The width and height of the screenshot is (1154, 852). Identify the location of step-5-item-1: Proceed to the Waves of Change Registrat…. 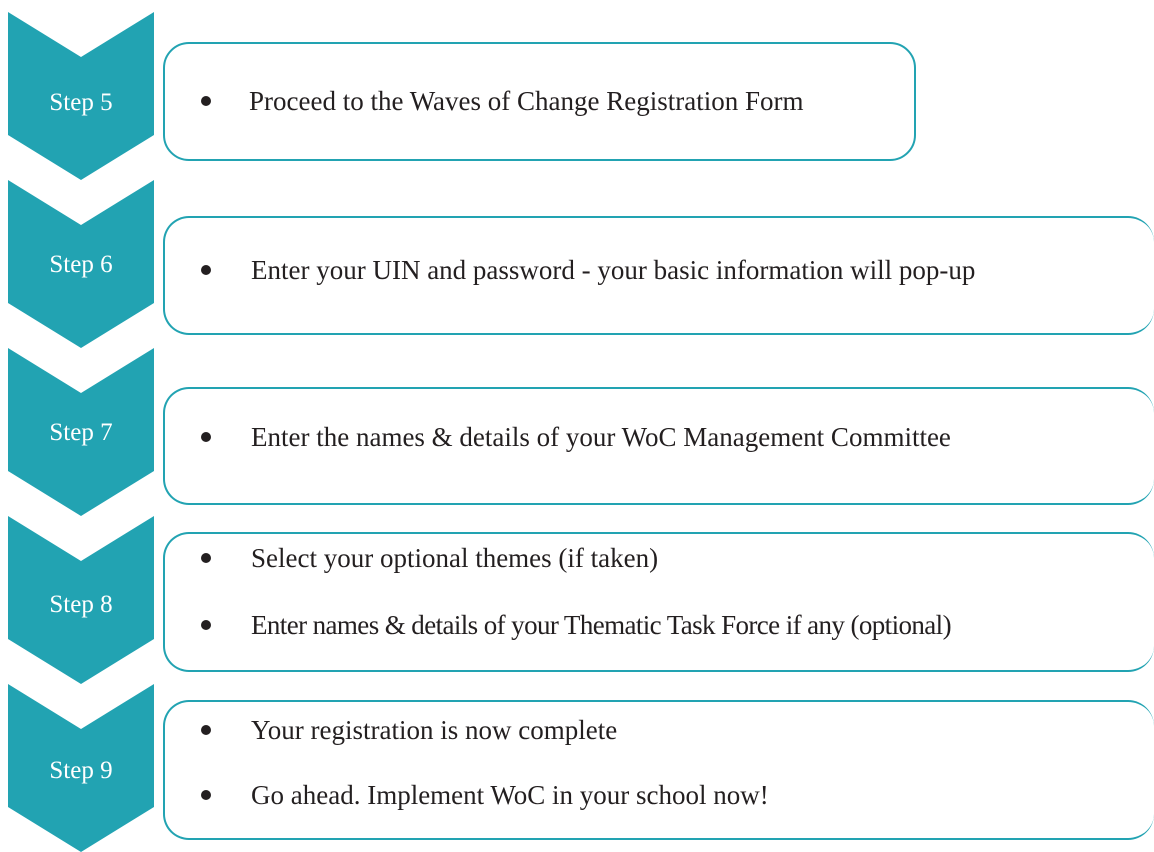
(539, 101).